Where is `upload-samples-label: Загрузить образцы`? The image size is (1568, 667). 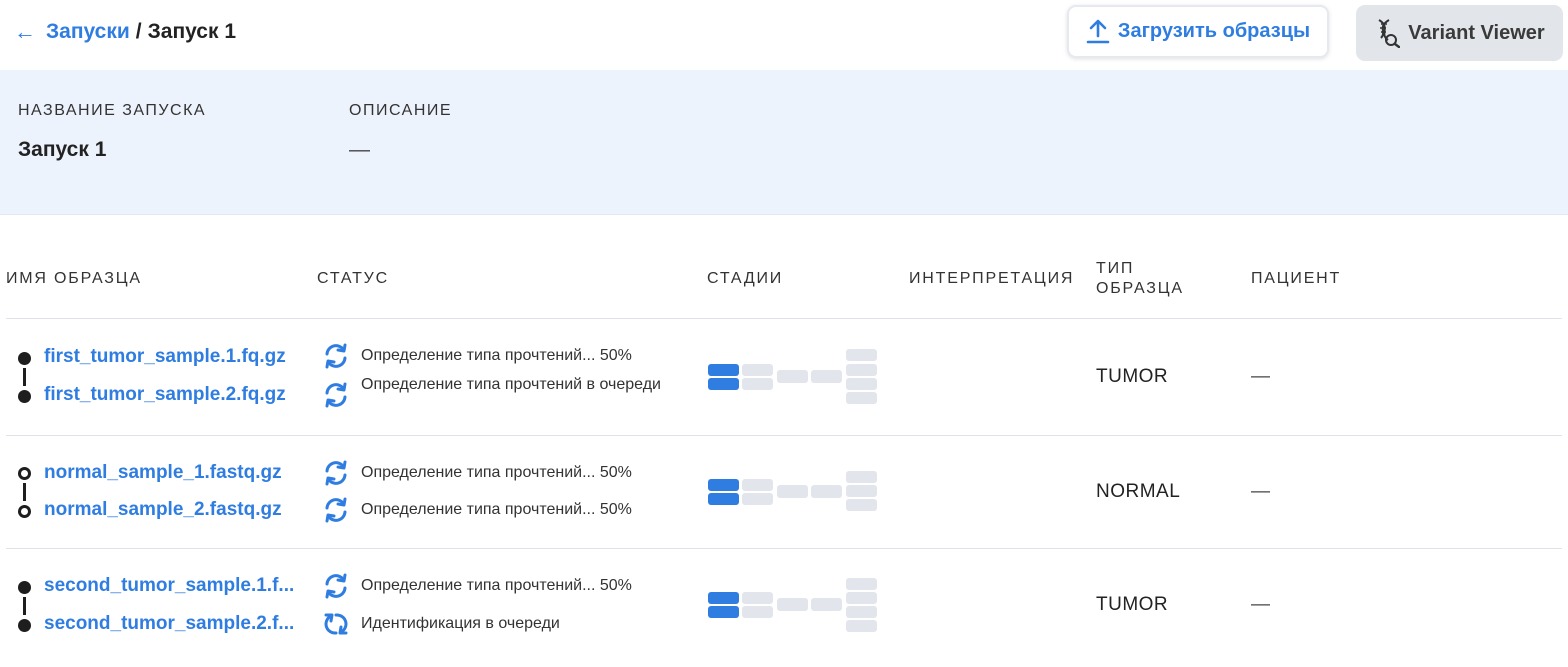 upload-samples-label: Загрузить образцы is located at coordinates (1214, 31).